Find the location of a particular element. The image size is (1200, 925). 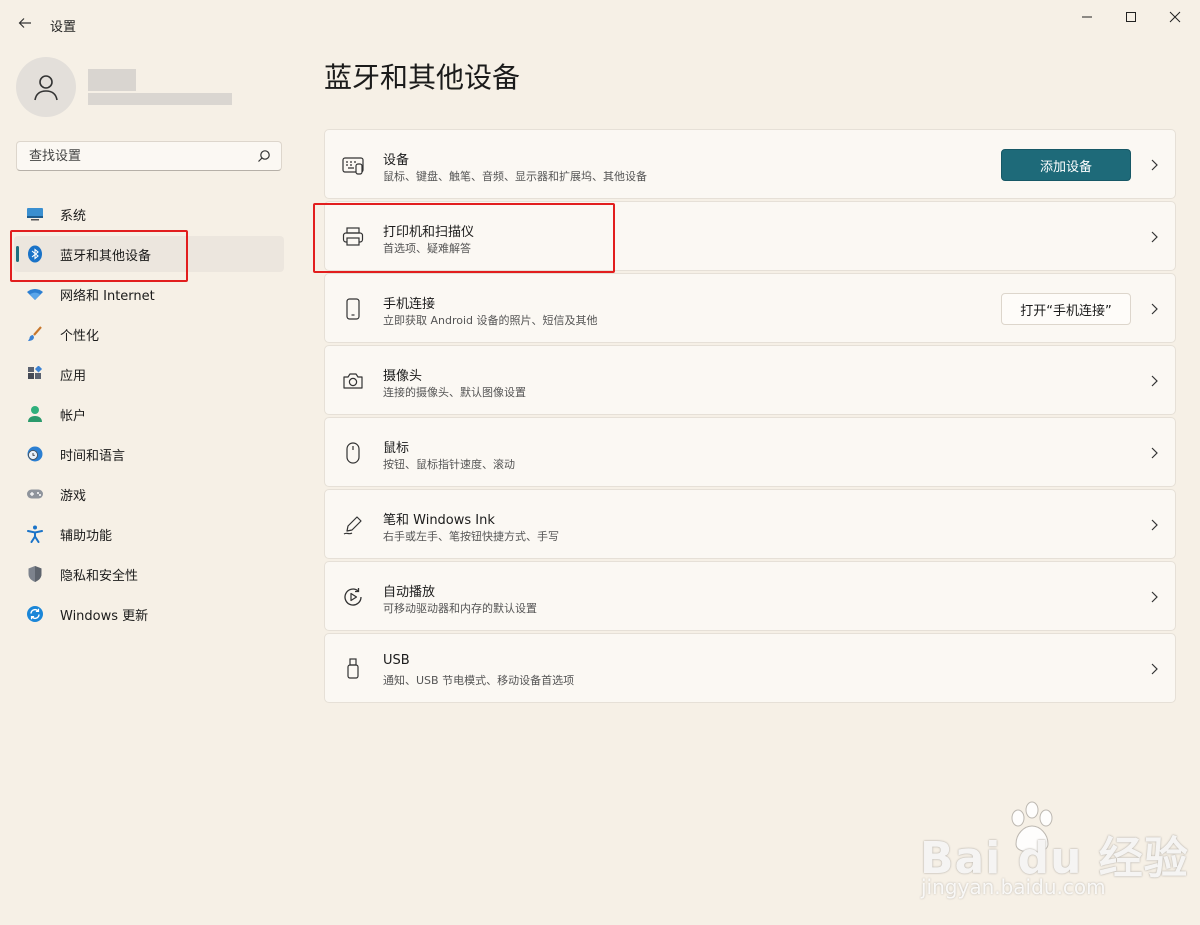

sidebar-item-label: 帐户 is located at coordinates (73, 416).